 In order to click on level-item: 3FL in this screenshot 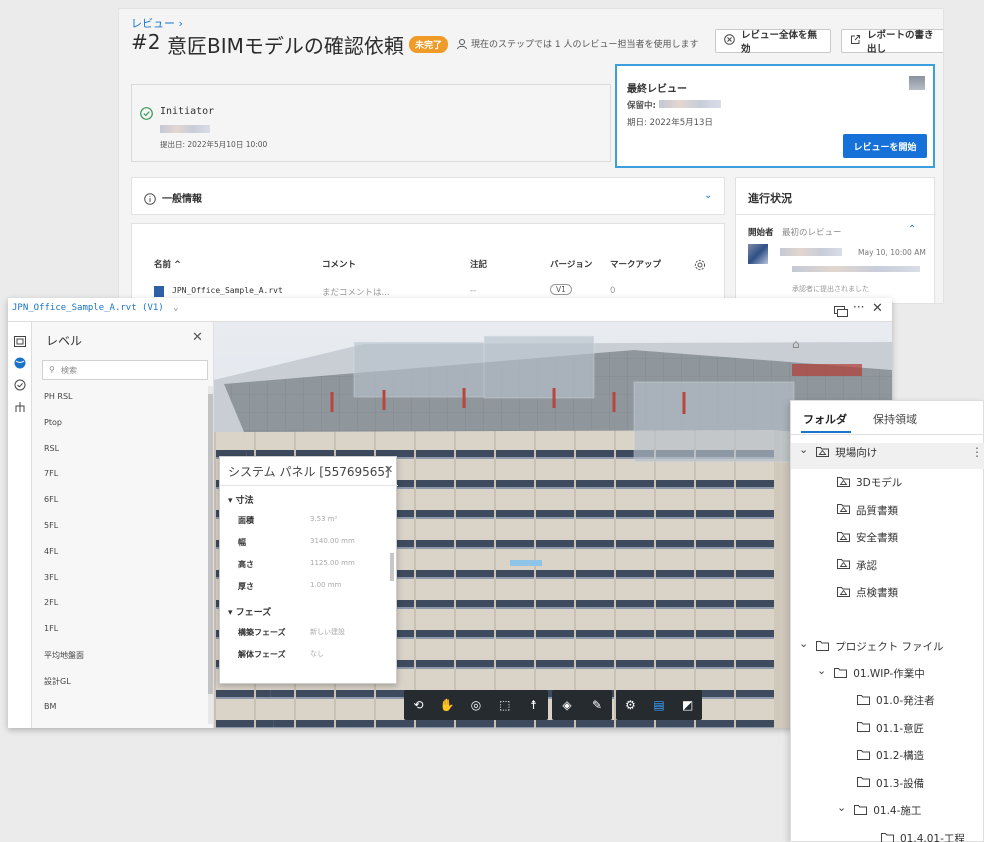, I will do `click(51, 577)`.